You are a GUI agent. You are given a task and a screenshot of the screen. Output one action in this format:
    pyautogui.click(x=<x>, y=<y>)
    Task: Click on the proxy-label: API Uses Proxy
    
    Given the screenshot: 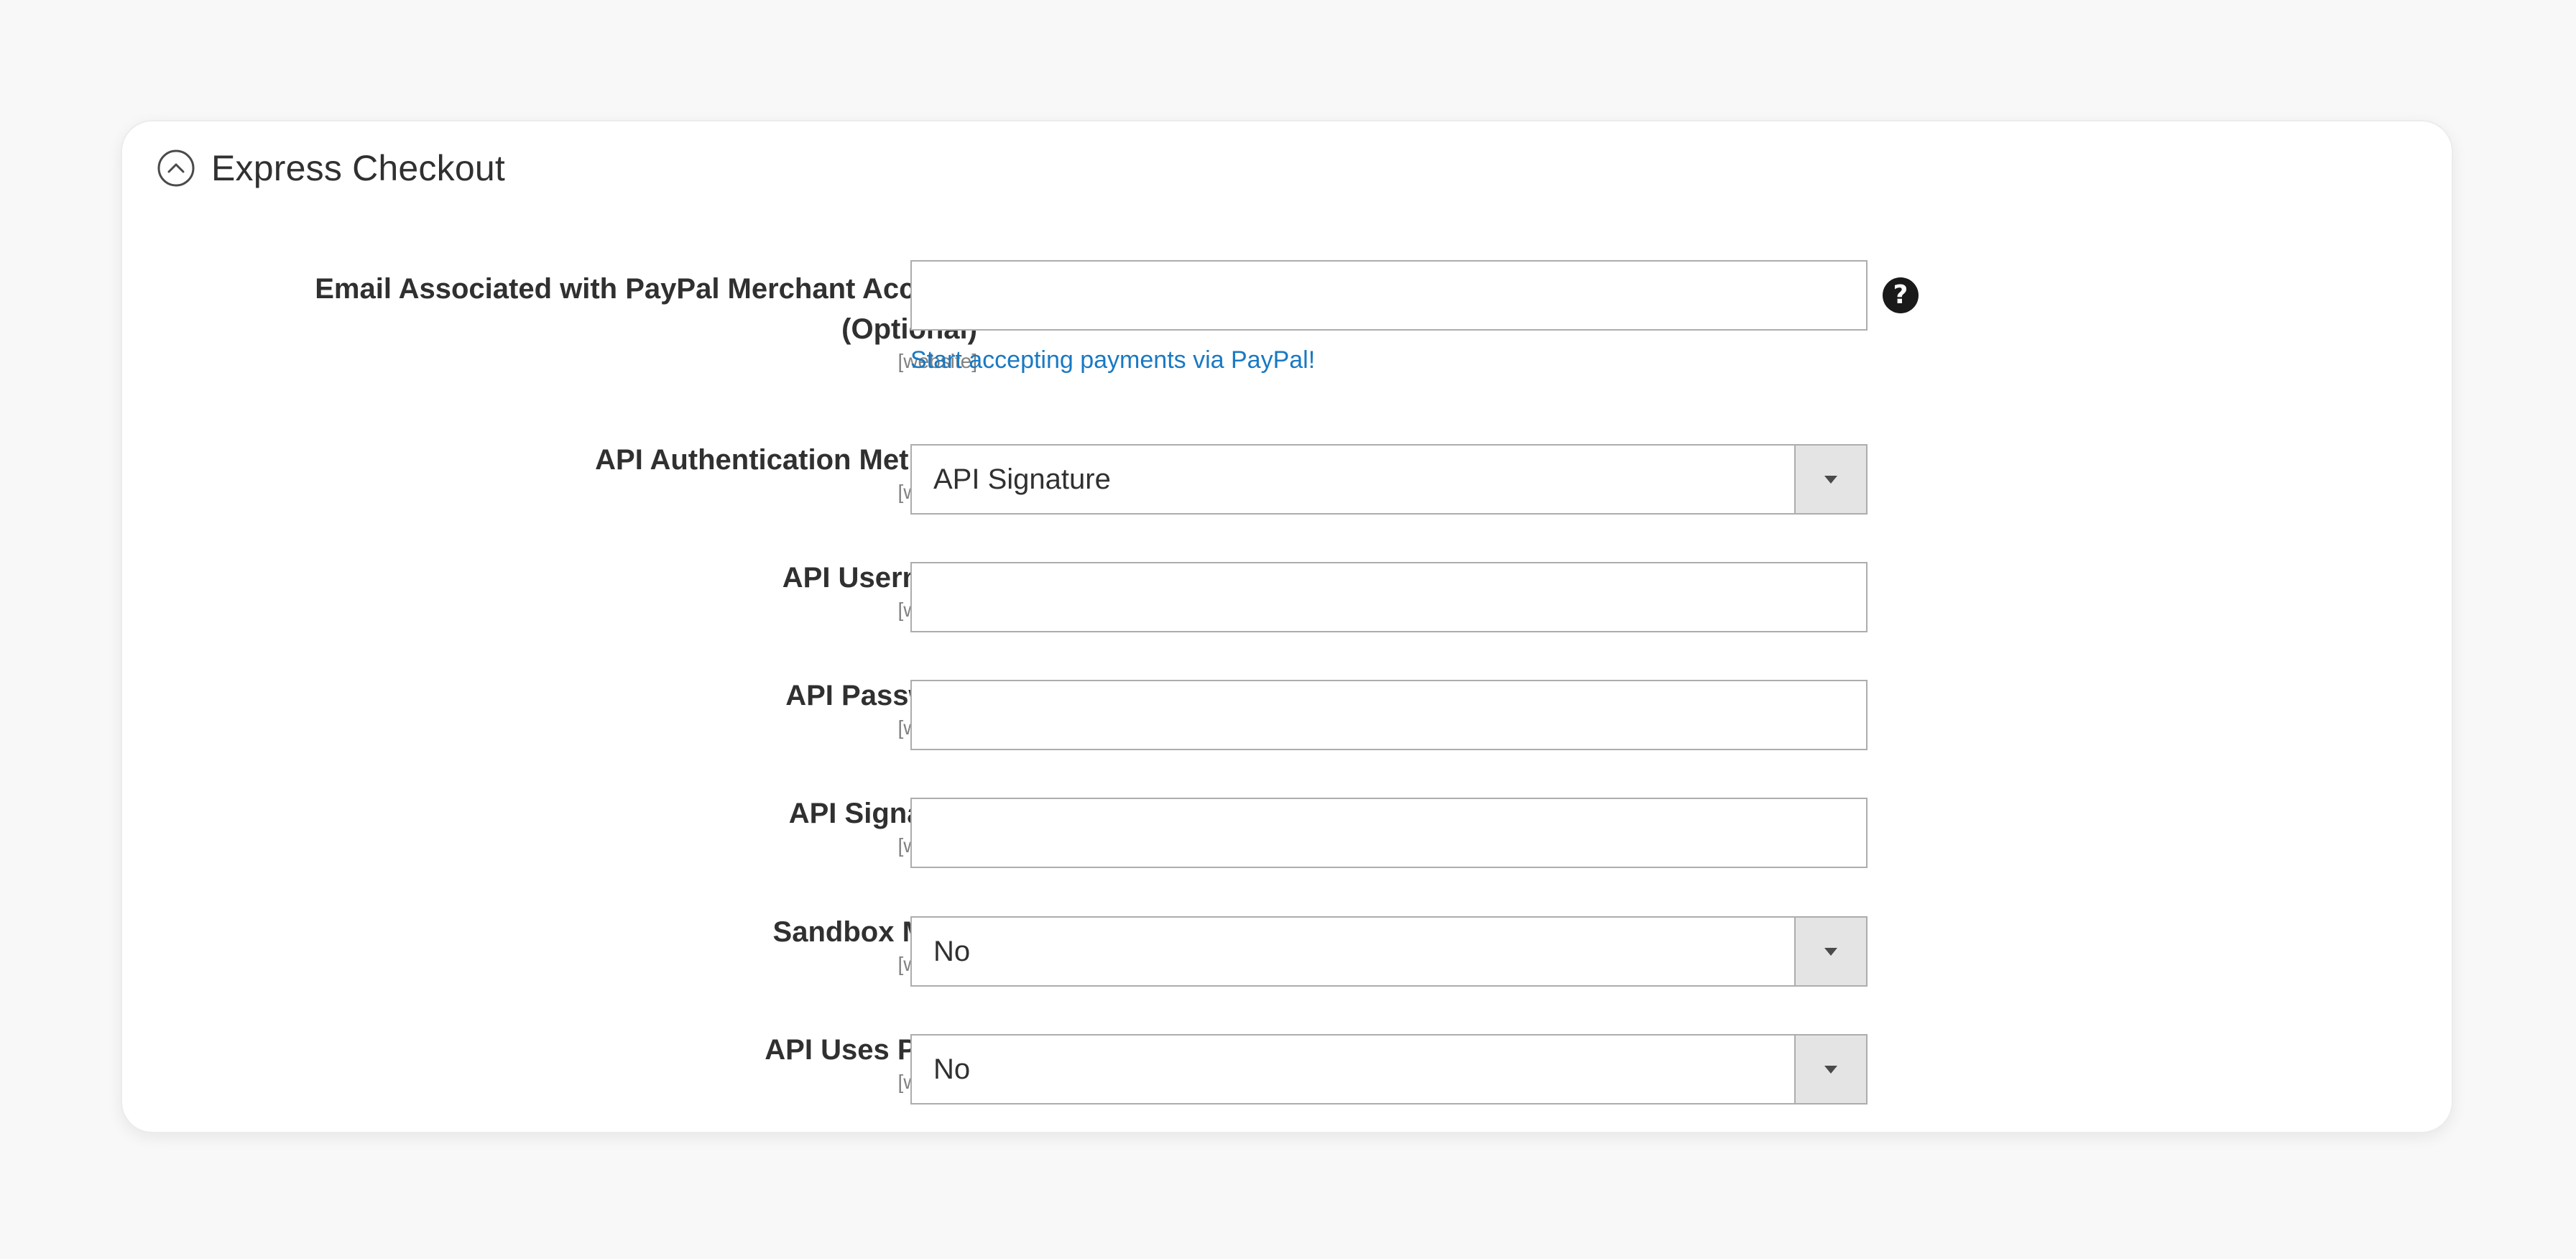 What is the action you would take?
    pyautogui.click(x=871, y=1050)
    